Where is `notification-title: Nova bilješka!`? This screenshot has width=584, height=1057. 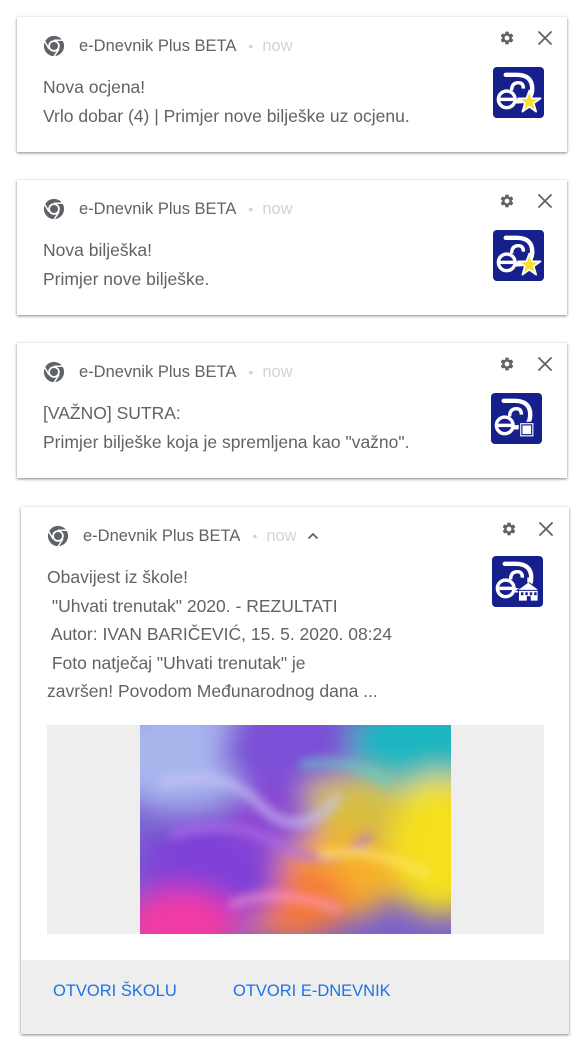 notification-title: Nova bilješka! is located at coordinates (97, 250).